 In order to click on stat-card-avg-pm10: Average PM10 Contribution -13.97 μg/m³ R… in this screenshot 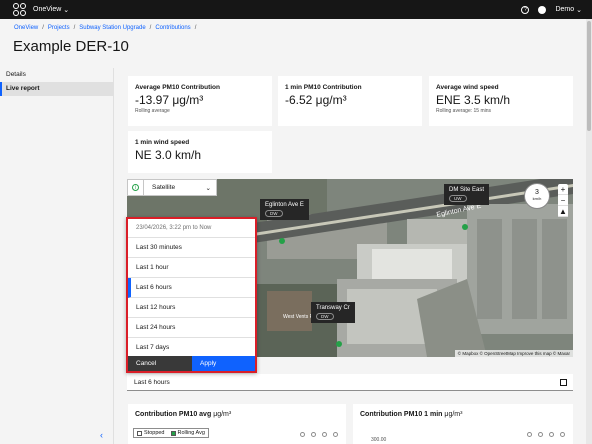, I will do `click(200, 101)`.